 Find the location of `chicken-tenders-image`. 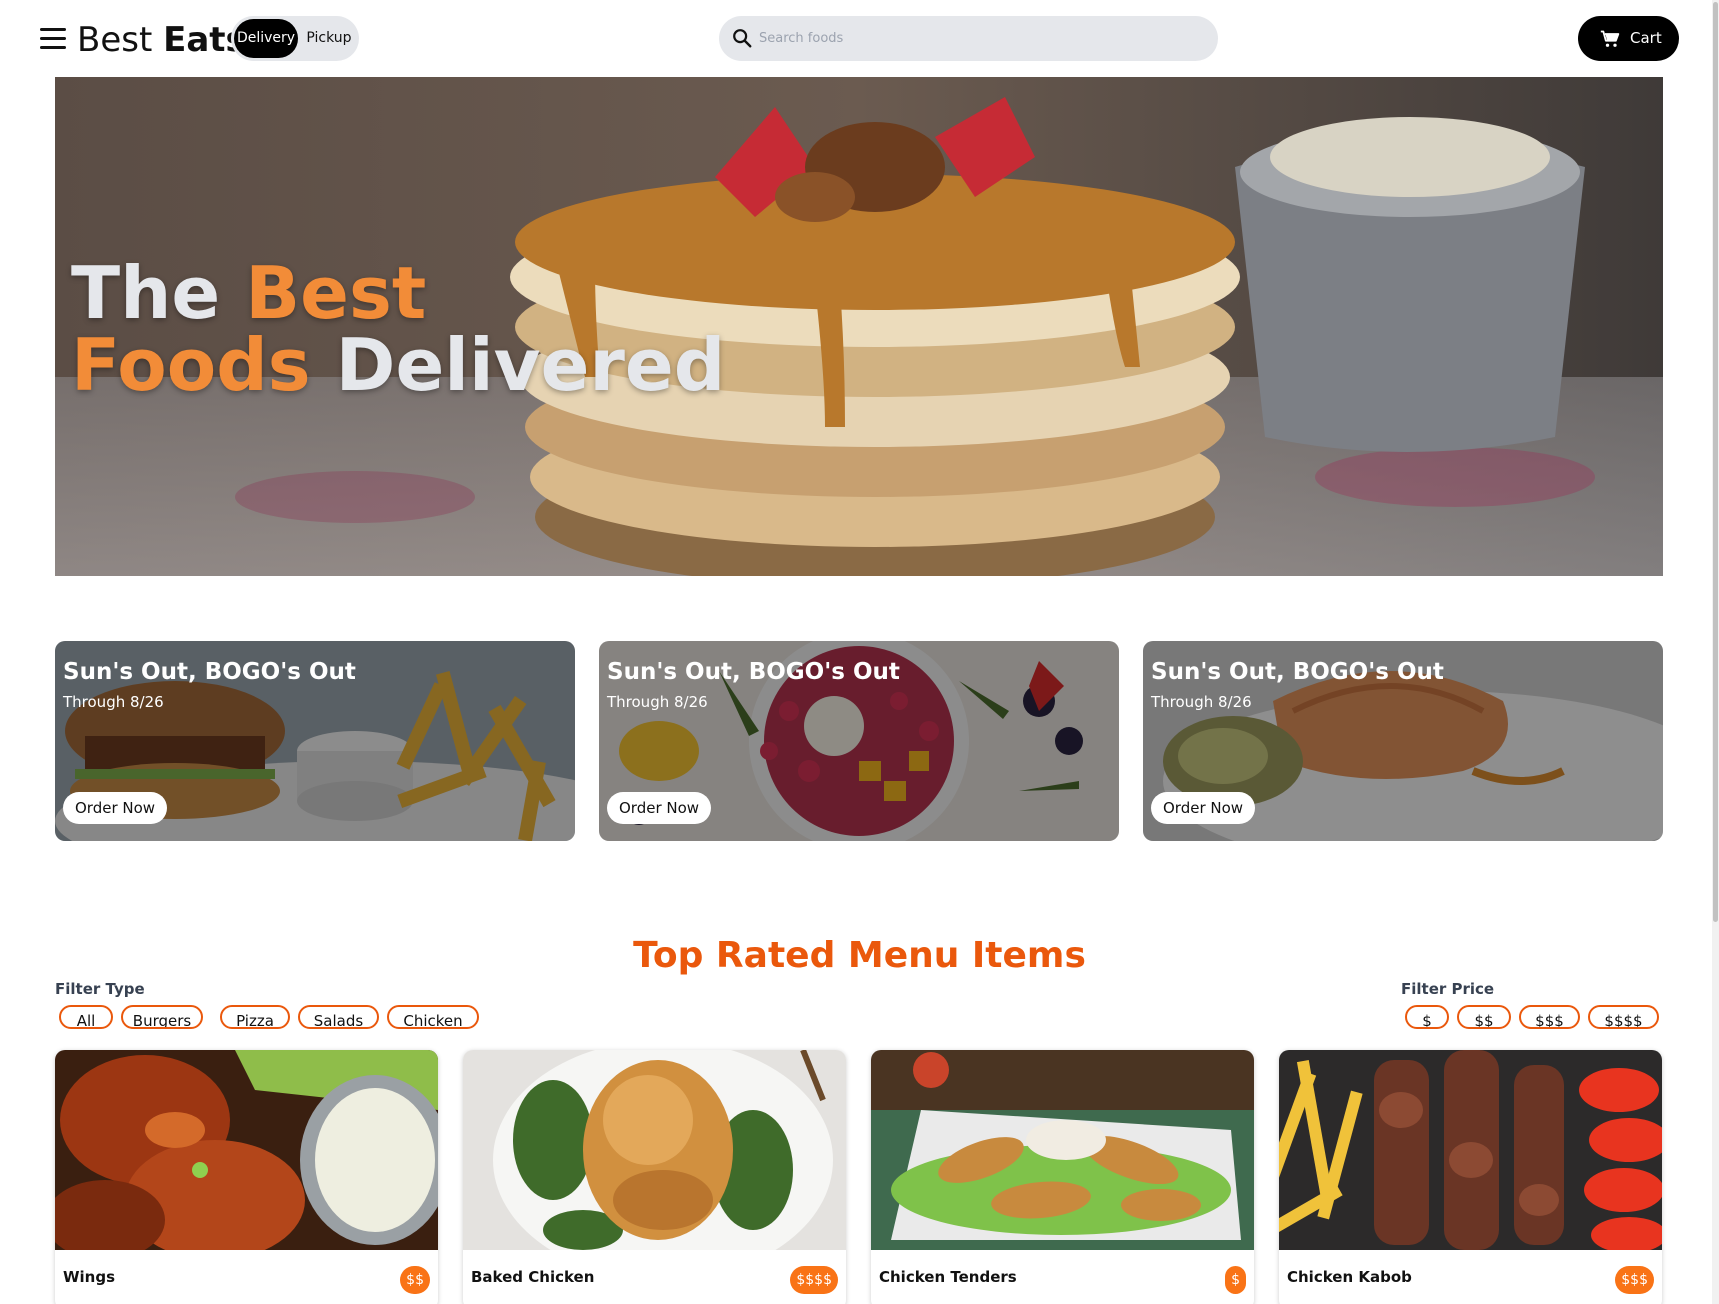

chicken-tenders-image is located at coordinates (1062, 1150).